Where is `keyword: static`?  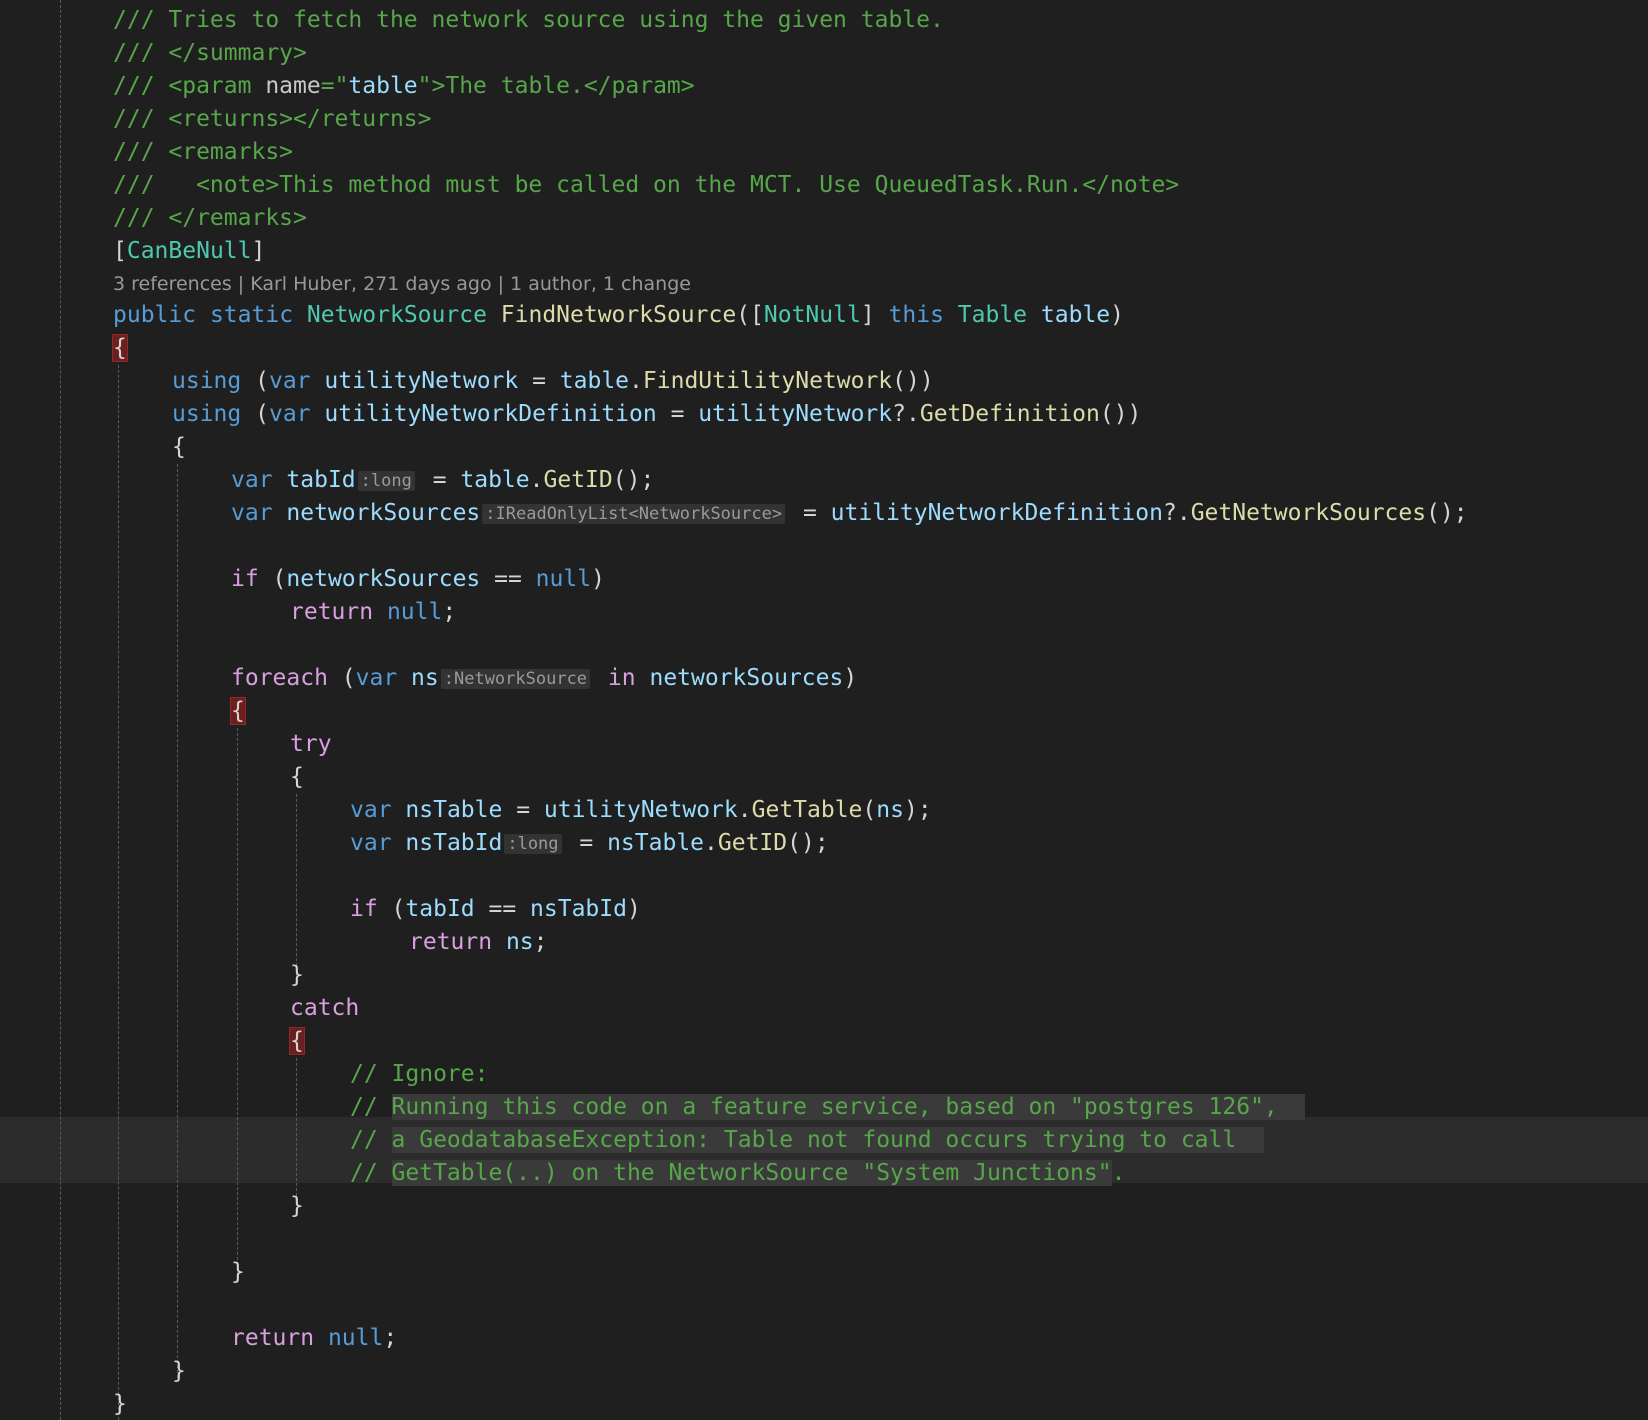
keyword: static is located at coordinates (251, 315).